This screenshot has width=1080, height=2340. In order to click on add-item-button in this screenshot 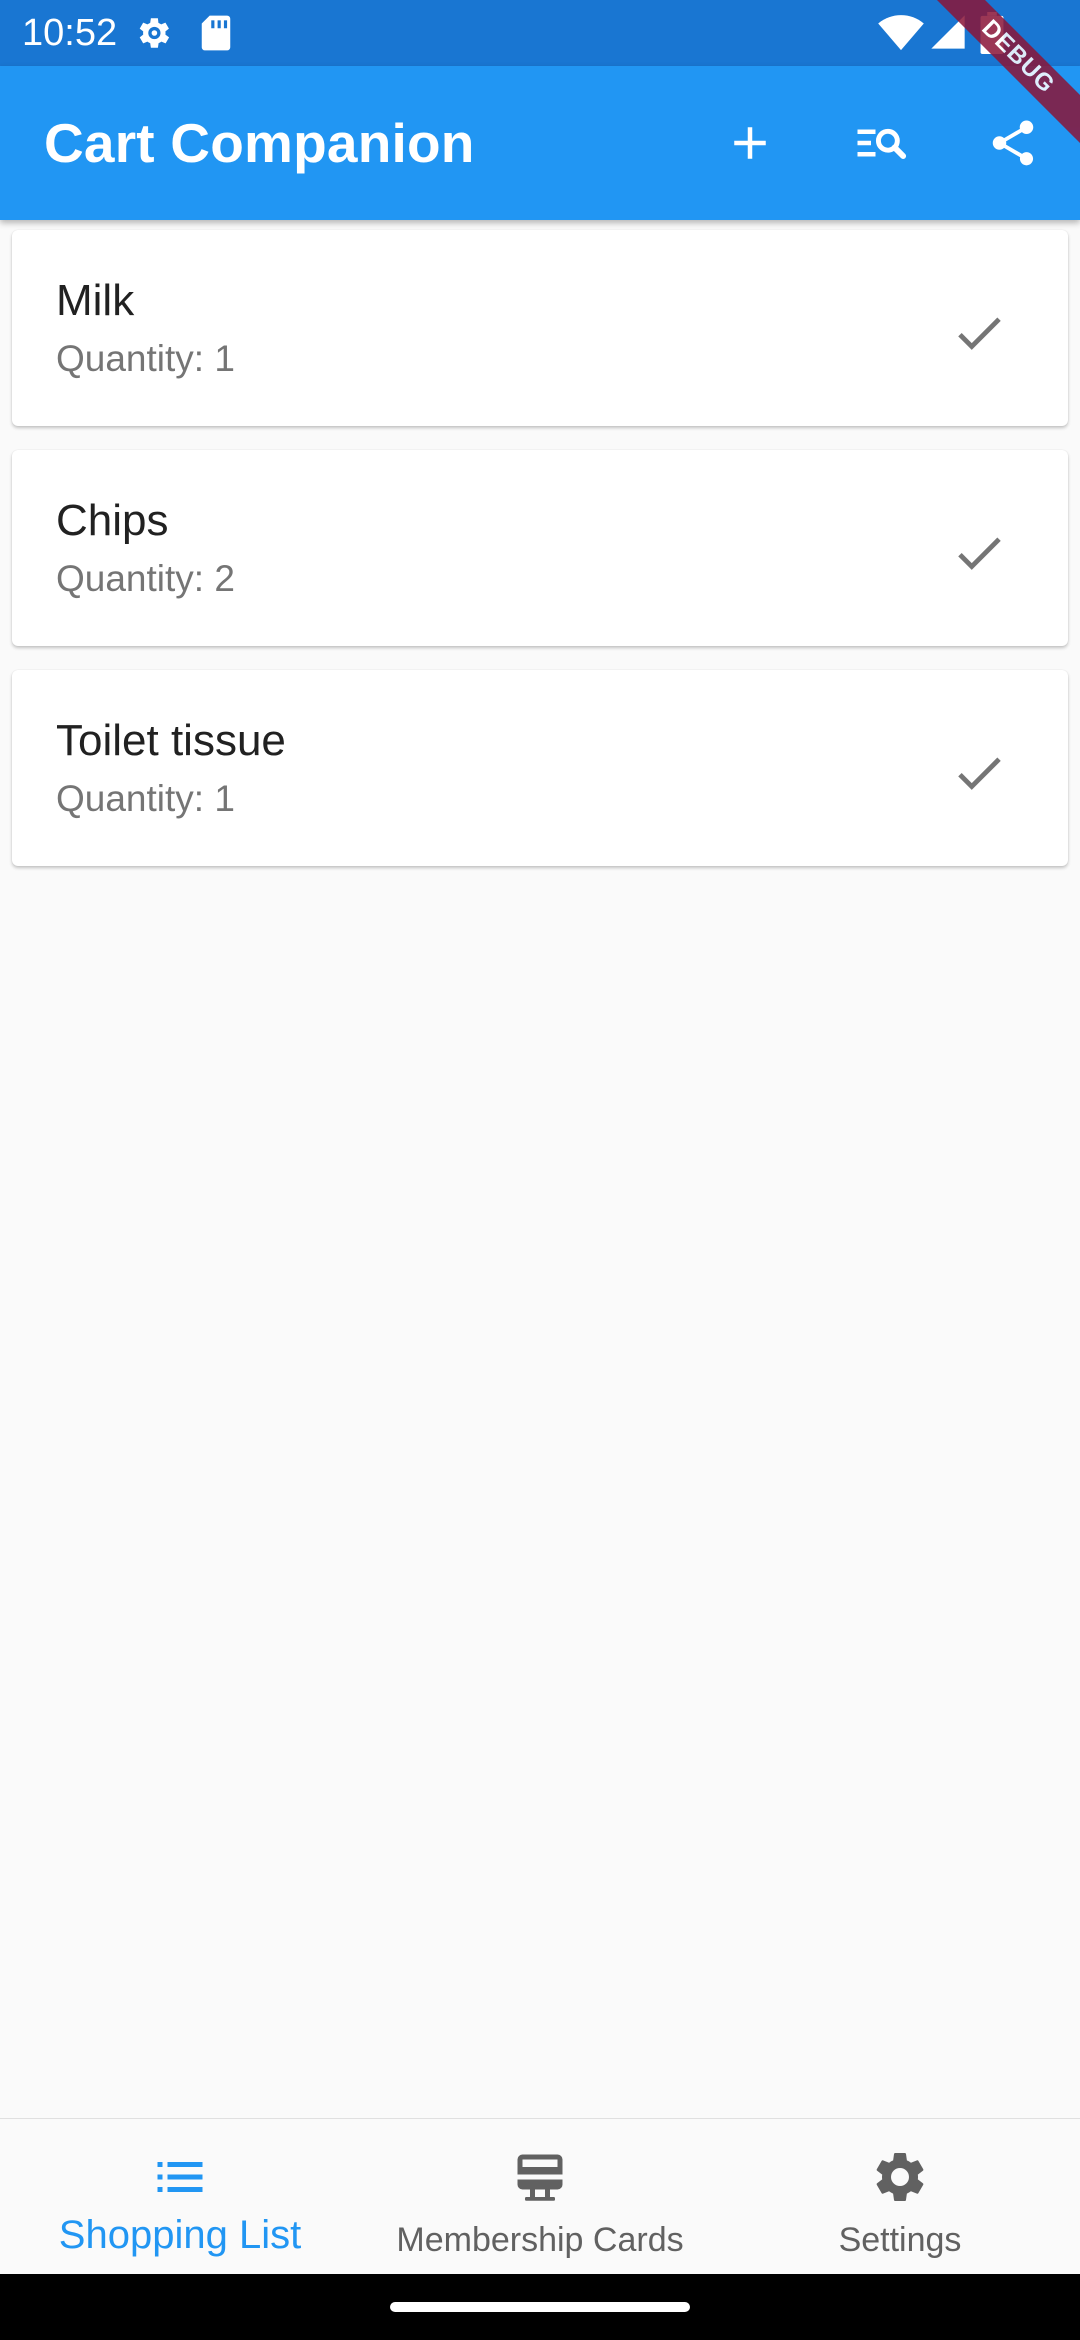, I will do `click(750, 143)`.